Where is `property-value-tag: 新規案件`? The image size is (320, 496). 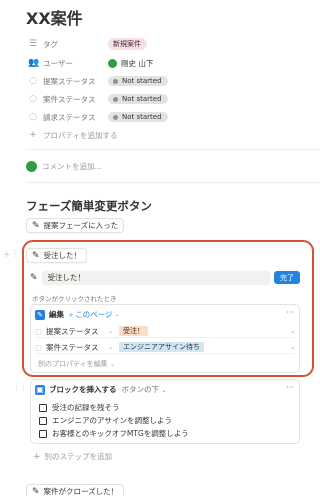 property-value-tag: 新規案件 is located at coordinates (127, 44).